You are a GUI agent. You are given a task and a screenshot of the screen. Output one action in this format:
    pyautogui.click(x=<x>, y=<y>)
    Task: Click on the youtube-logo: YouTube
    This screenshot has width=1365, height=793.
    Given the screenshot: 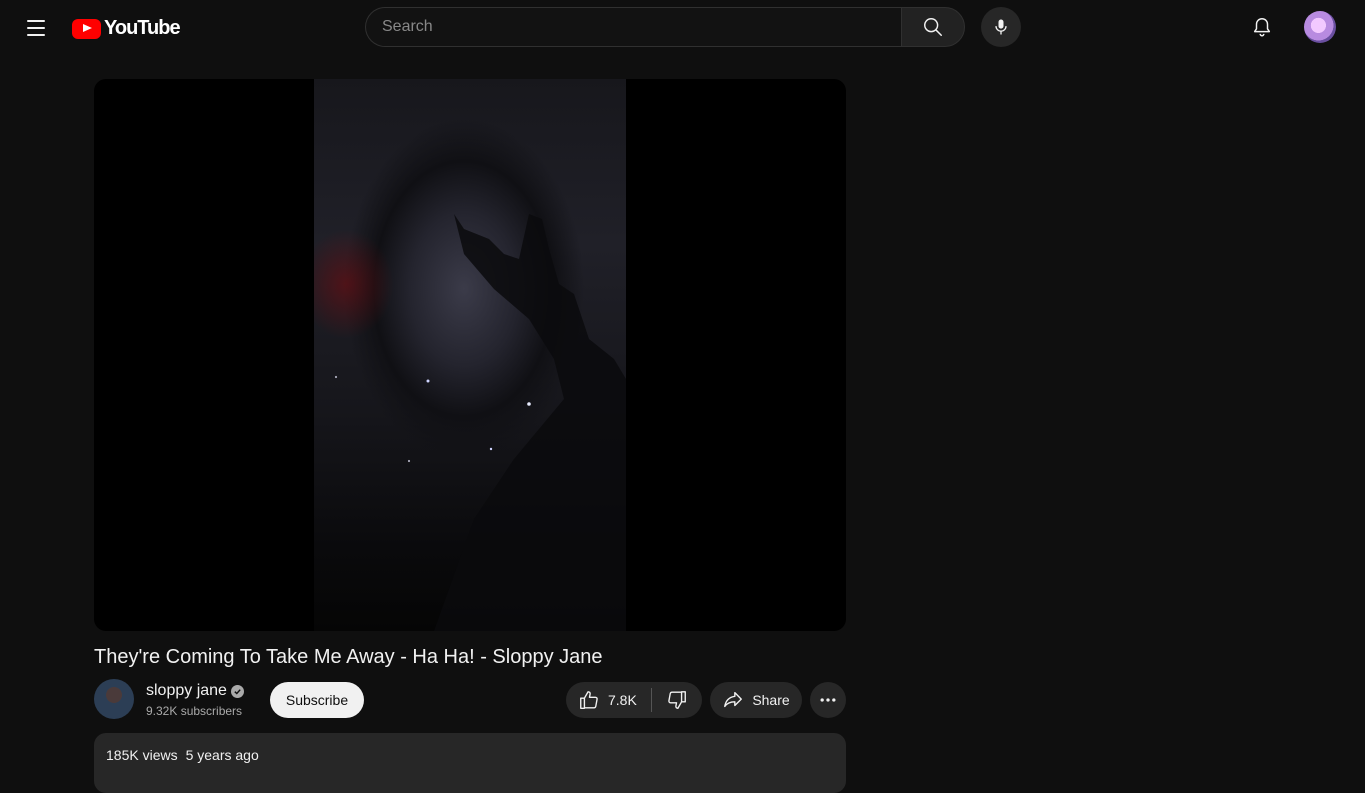 What is the action you would take?
    pyautogui.click(x=126, y=28)
    